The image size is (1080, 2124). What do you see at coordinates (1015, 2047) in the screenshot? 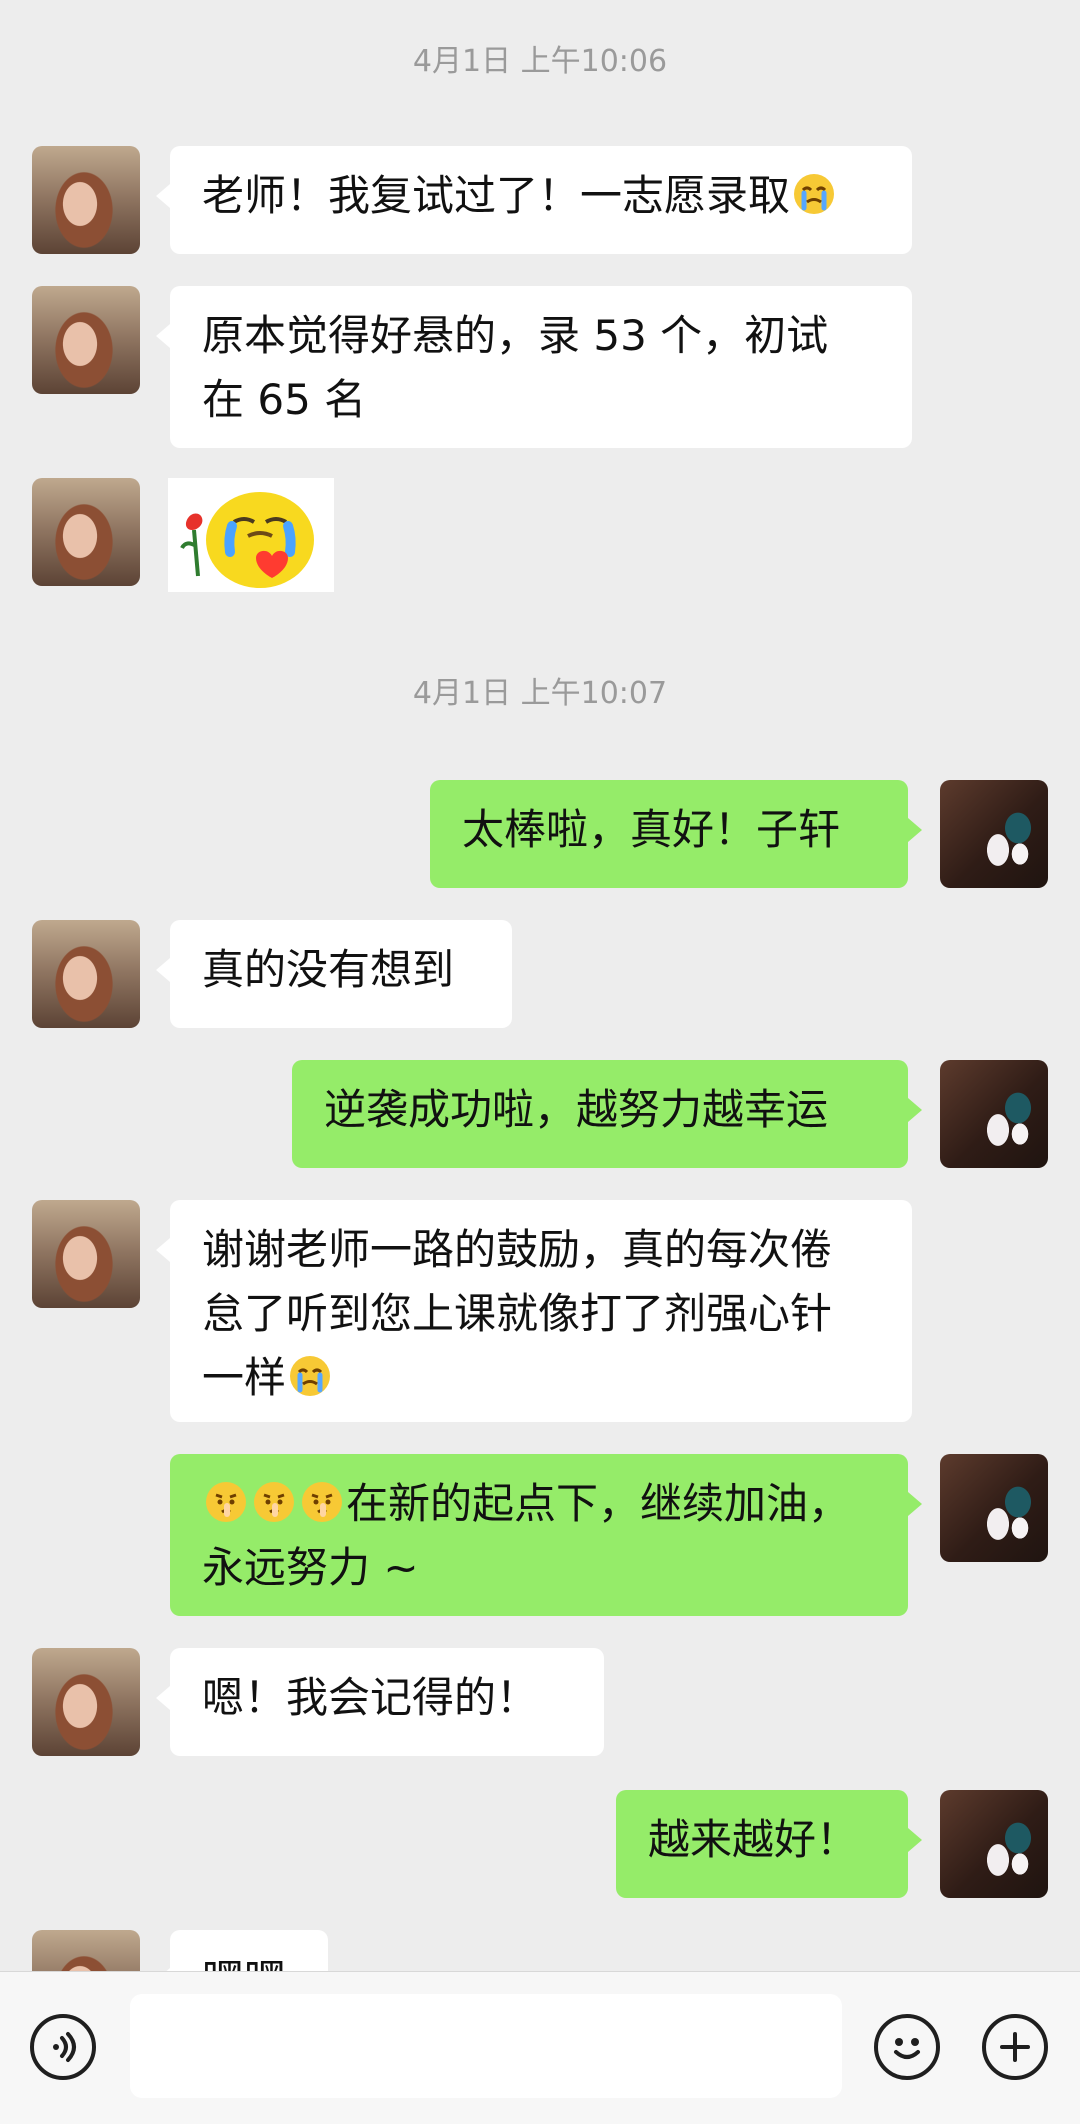
I see `plus-icon` at bounding box center [1015, 2047].